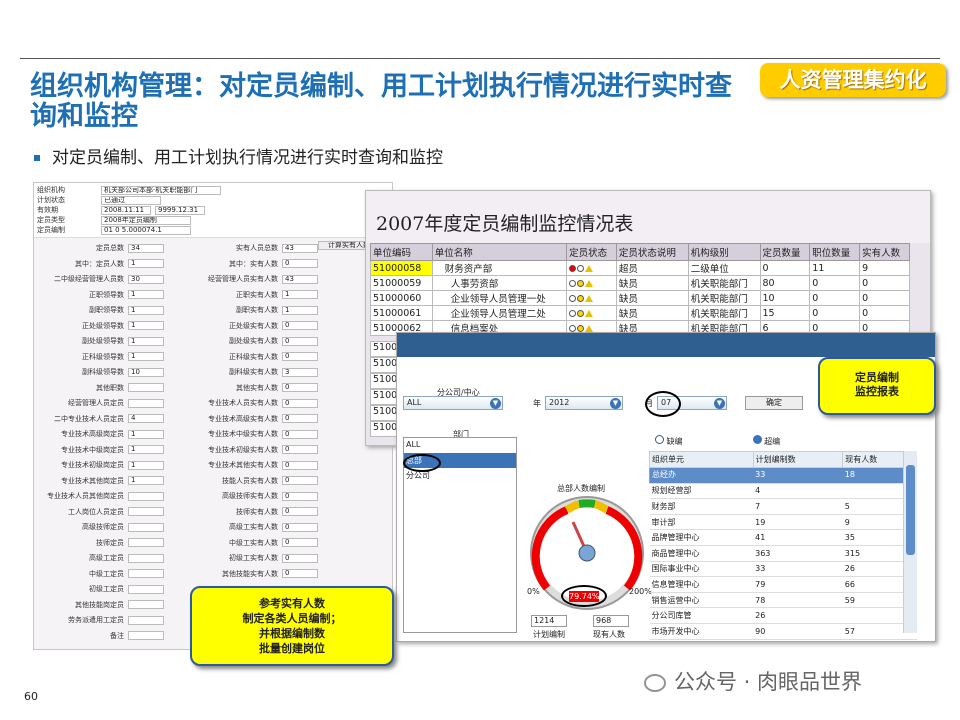  Describe the element at coordinates (701, 459) in the screenshot. I see `unit-table-header: 组织单元` at that location.